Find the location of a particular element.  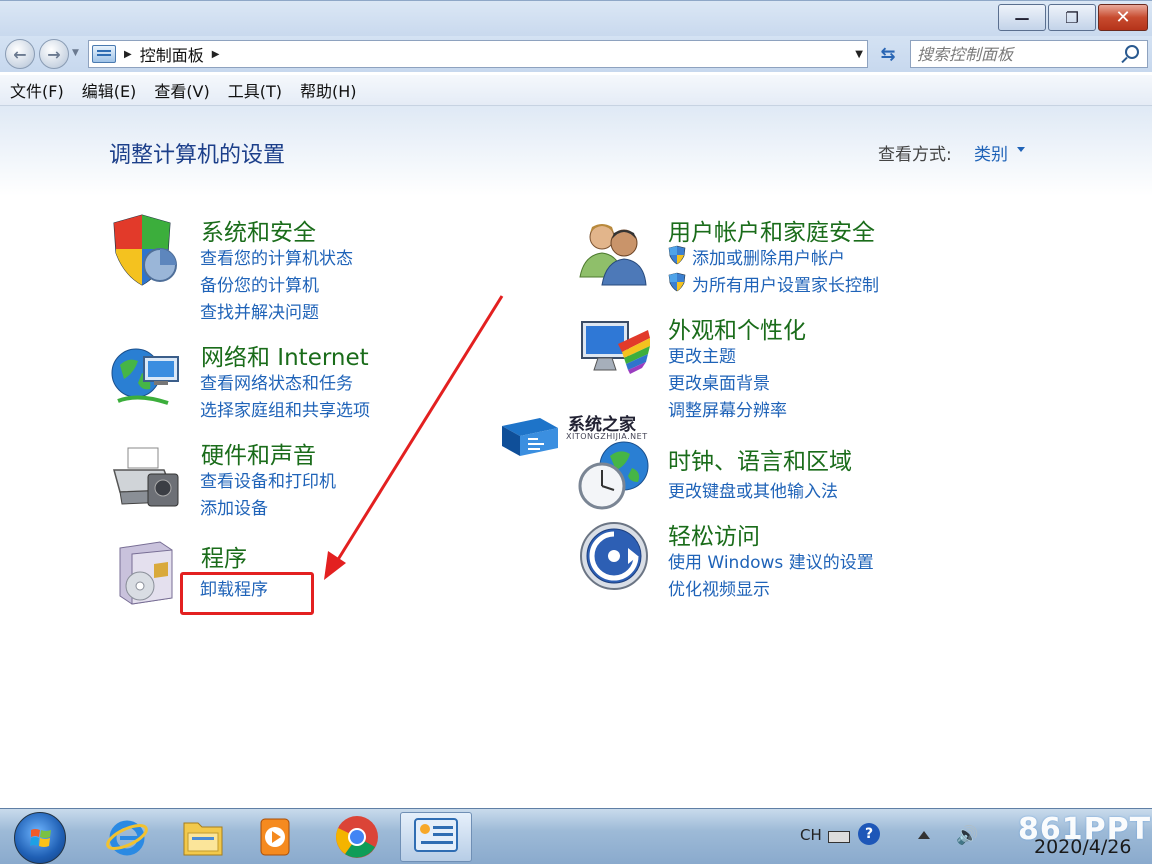

forward-arrow-icon: → is located at coordinates (54, 54).